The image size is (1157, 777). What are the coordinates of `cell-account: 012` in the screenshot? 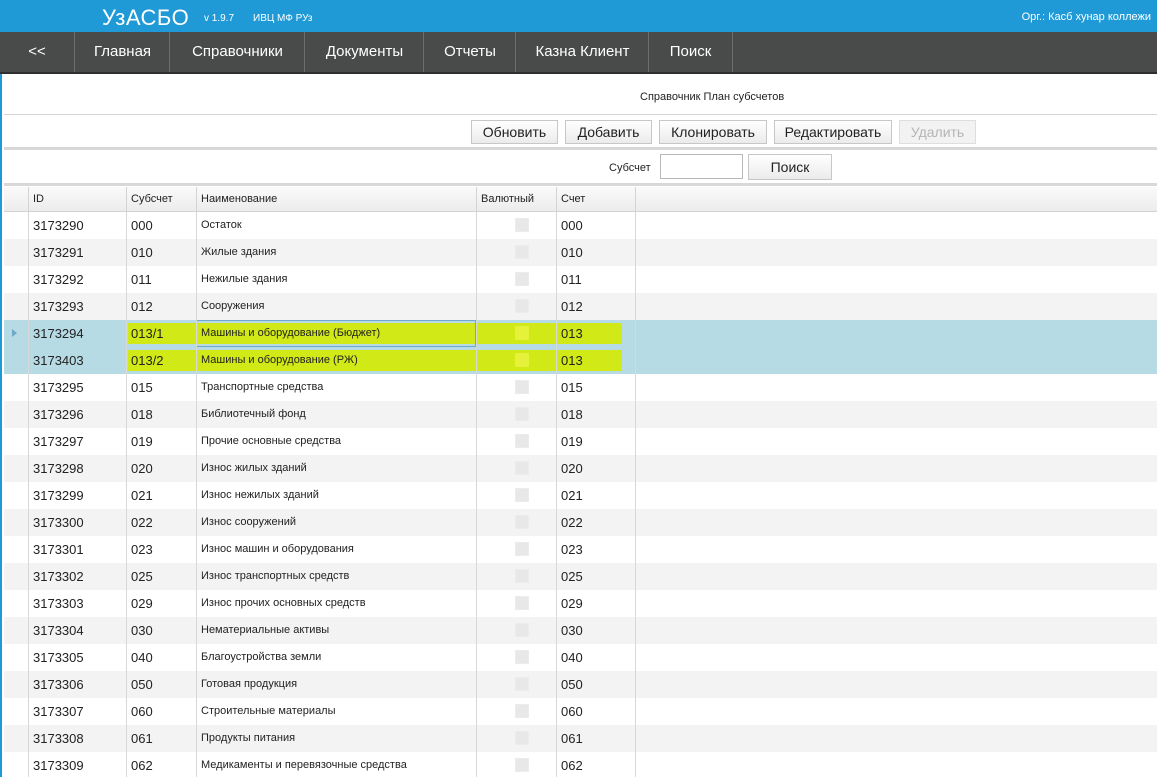 It's located at (596, 306).